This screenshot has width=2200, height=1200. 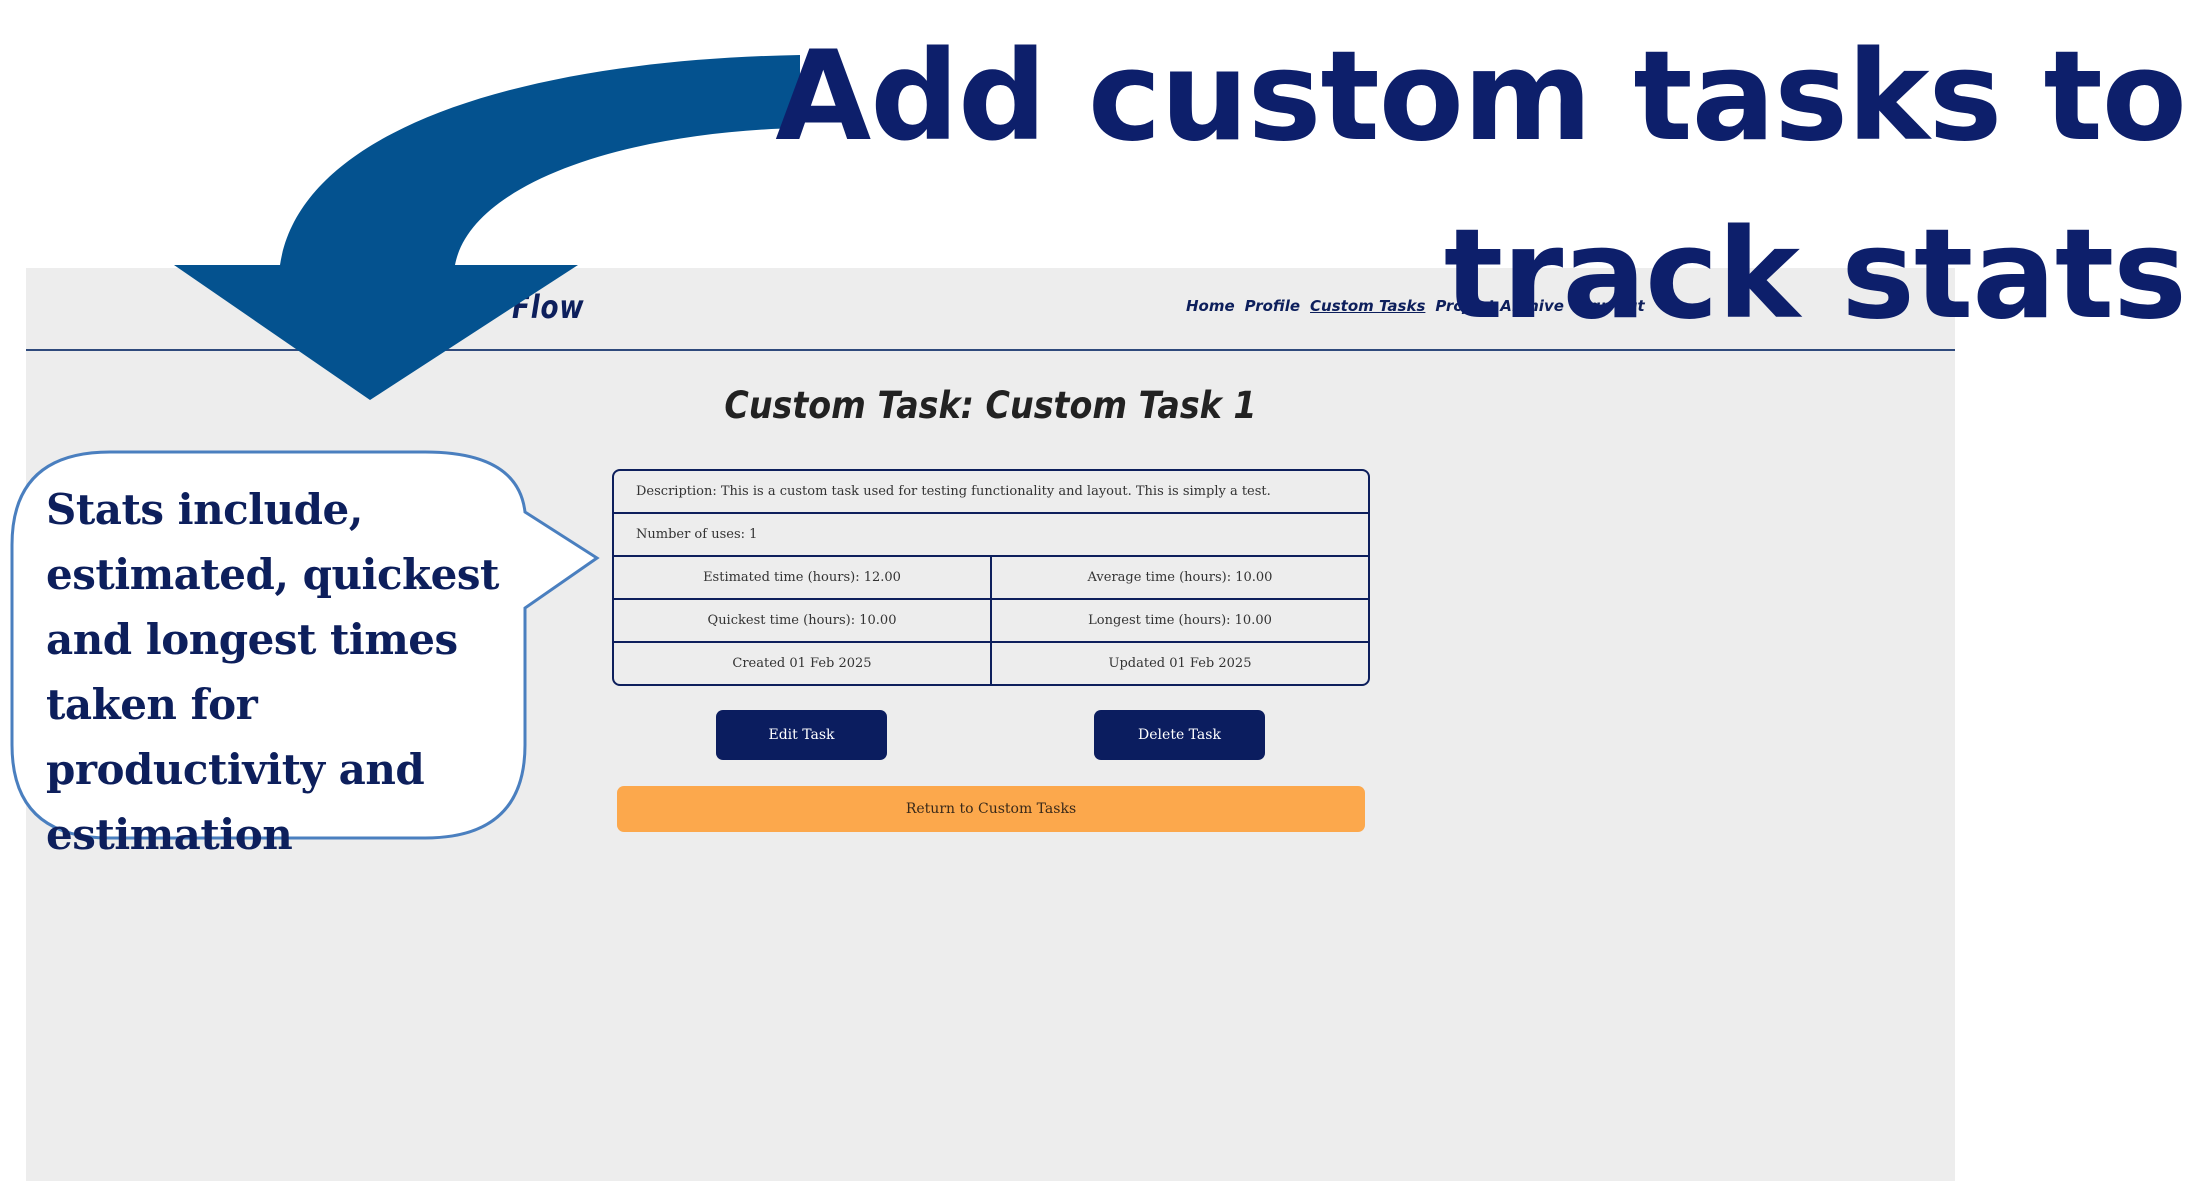 What do you see at coordinates (1179, 735) in the screenshot?
I see `delete-task-button: Delete Task` at bounding box center [1179, 735].